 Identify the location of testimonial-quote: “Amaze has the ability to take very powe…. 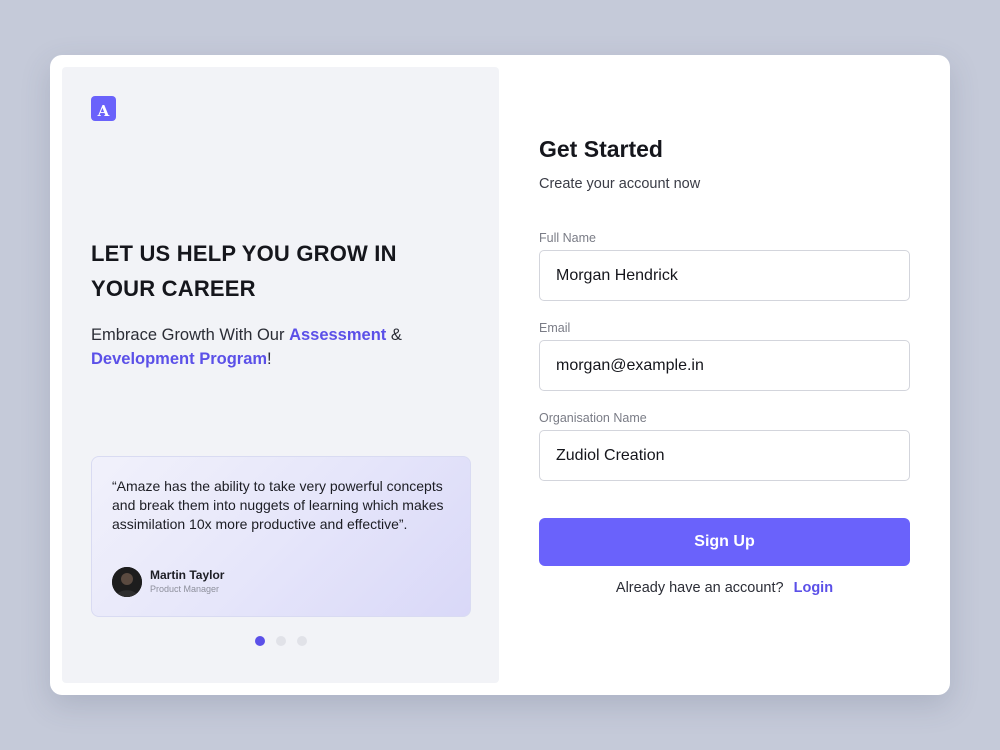
(278, 505).